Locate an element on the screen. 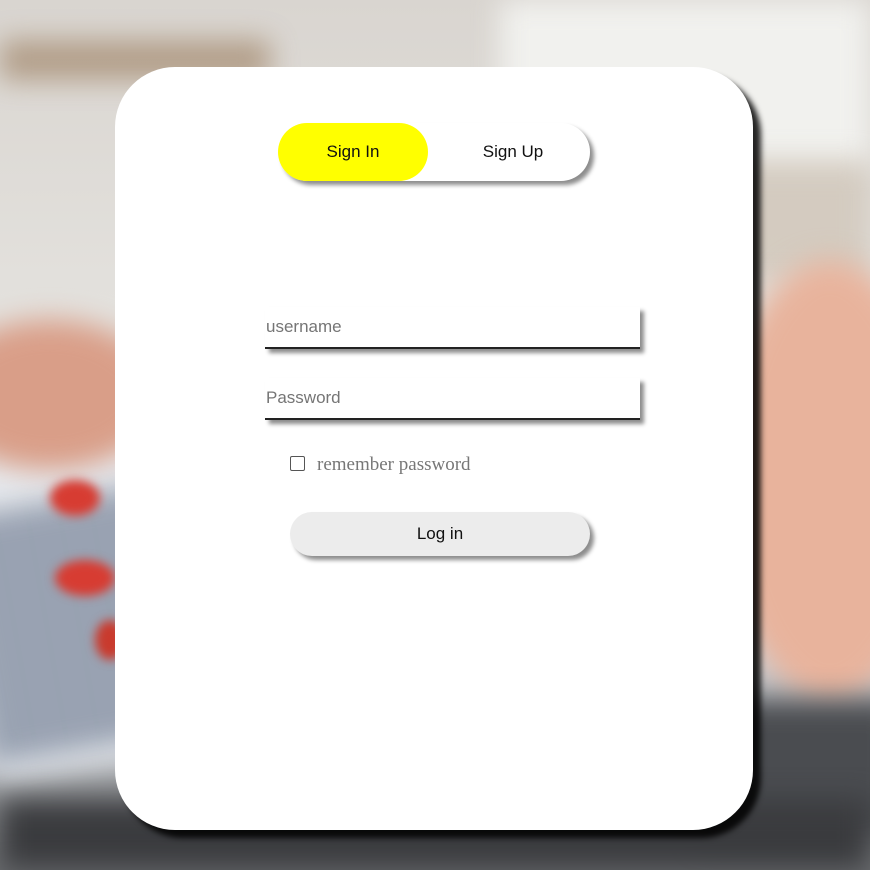 Image resolution: width=870 pixels, height=870 pixels. remember-password-row: remember password is located at coordinates (380, 464).